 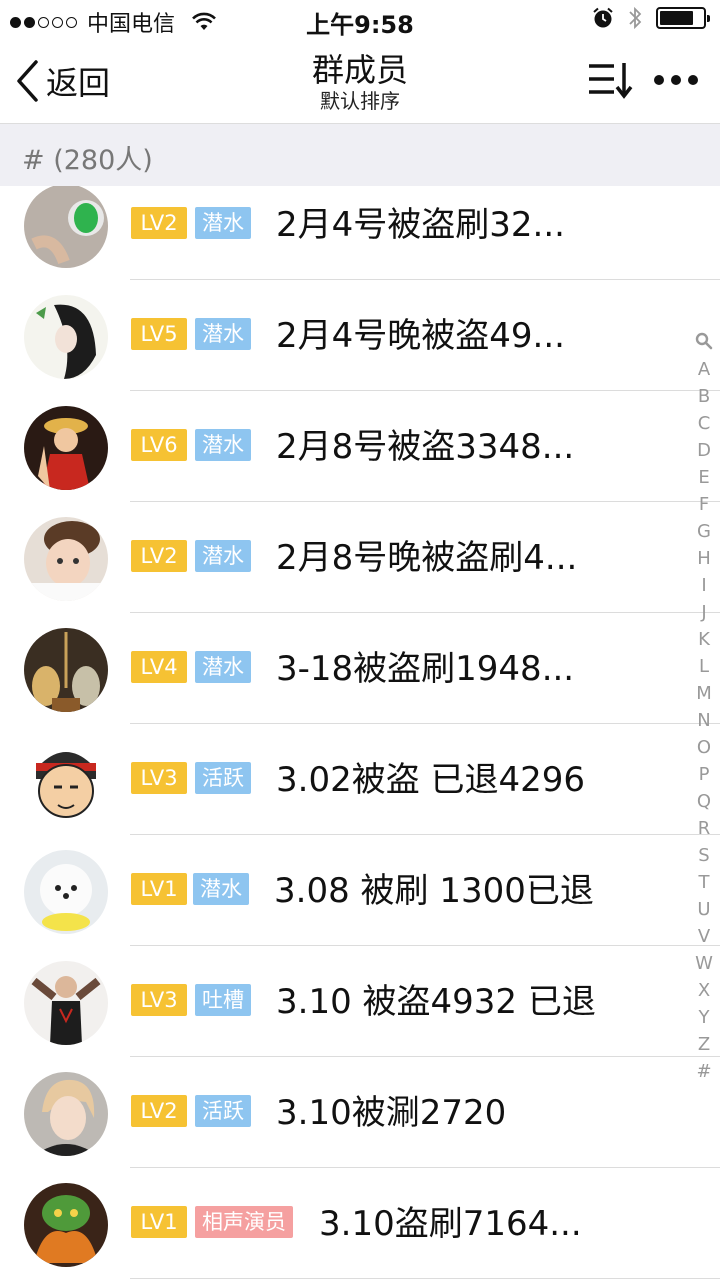 What do you see at coordinates (703, 585) in the screenshot?
I see `index-letter: I` at bounding box center [703, 585].